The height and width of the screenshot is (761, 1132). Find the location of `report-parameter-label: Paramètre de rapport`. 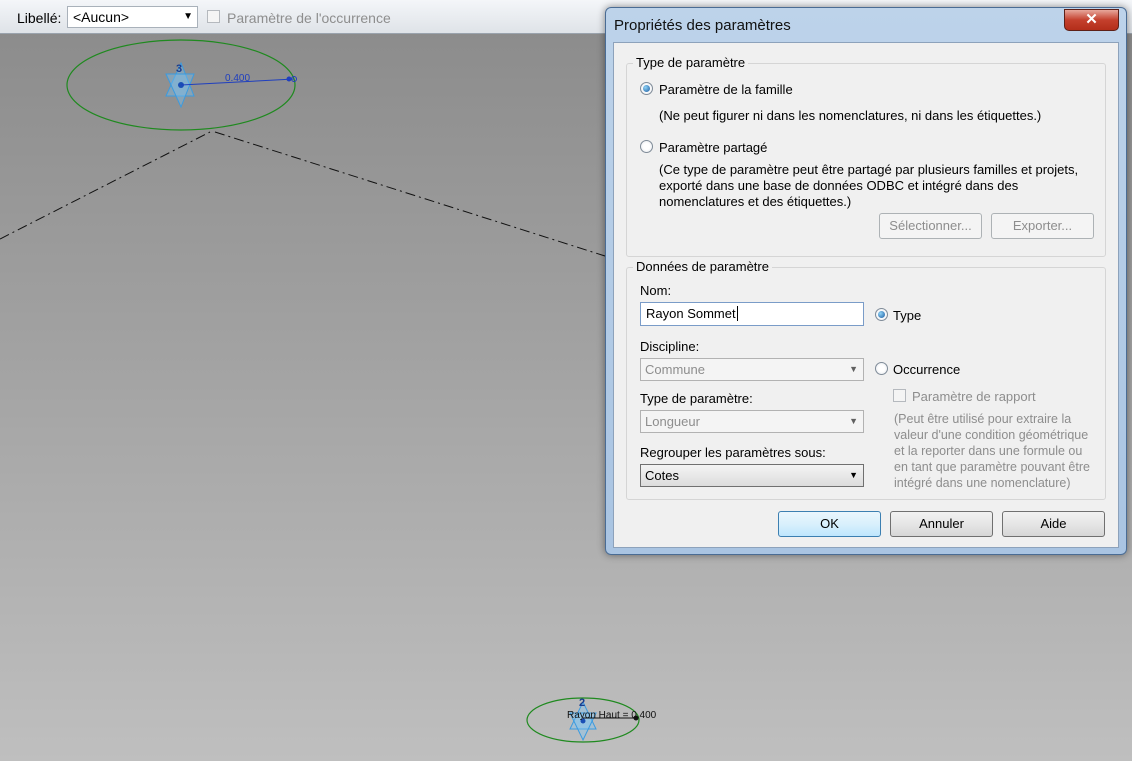

report-parameter-label: Paramètre de rapport is located at coordinates (974, 396).